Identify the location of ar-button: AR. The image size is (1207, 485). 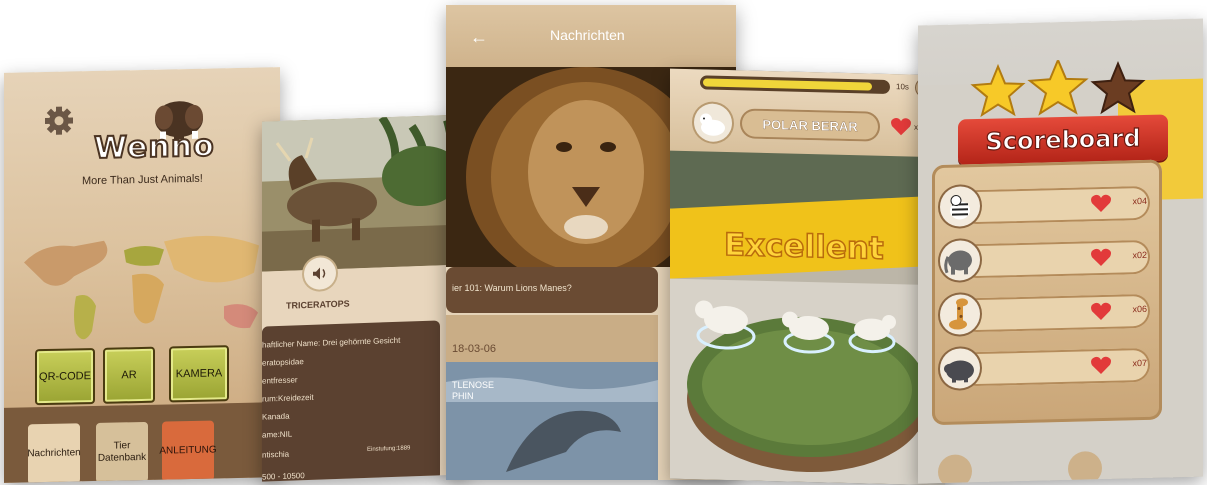
(129, 375).